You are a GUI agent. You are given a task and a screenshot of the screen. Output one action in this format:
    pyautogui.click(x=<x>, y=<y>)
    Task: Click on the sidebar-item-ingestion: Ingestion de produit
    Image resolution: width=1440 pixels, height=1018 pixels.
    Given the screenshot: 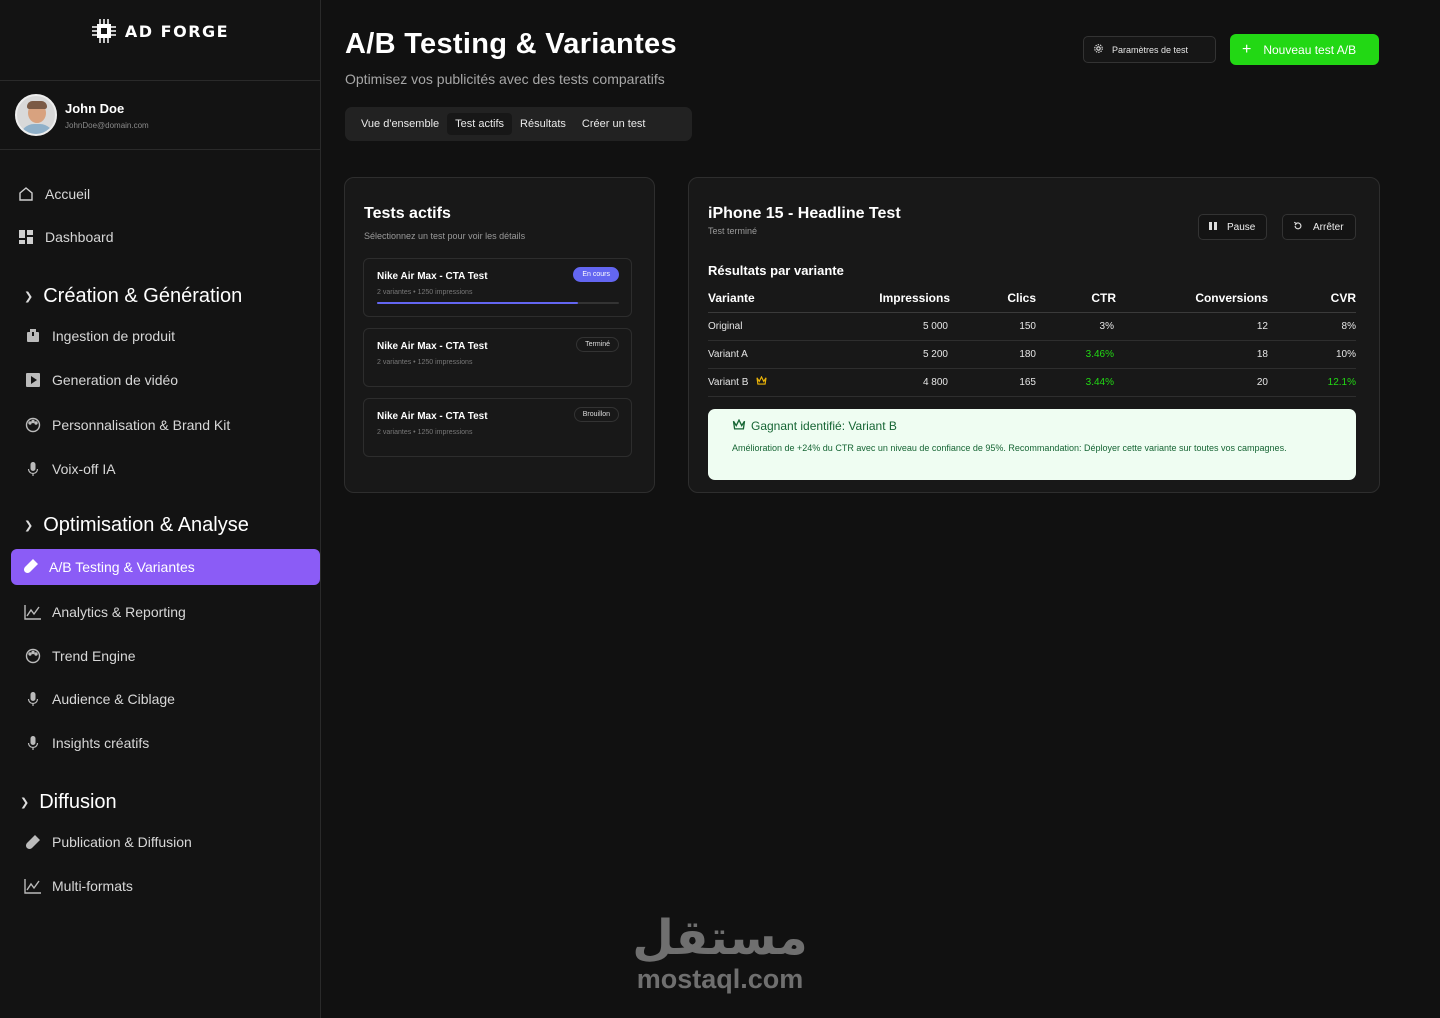 What is the action you would take?
    pyautogui.click(x=99, y=336)
    